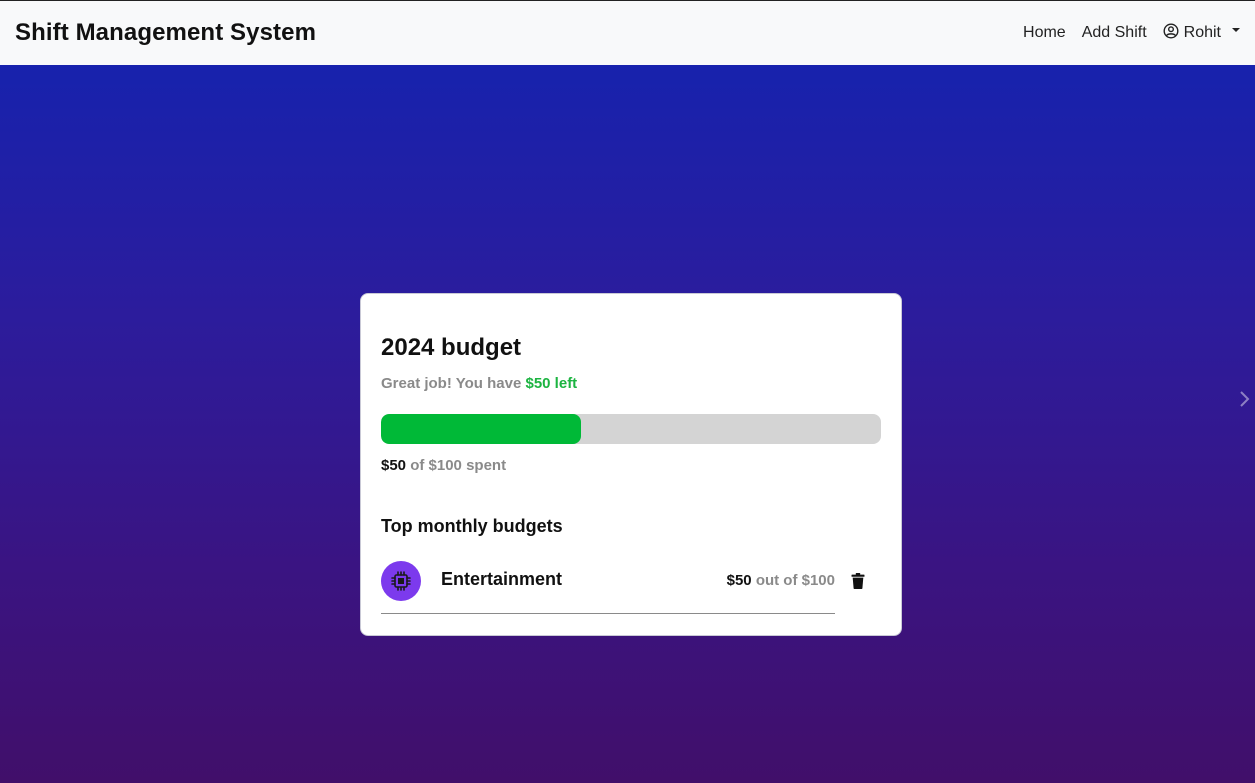 This screenshot has width=1255, height=783. Describe the element at coordinates (502, 579) in the screenshot. I see `budget-item-name: Entertainment` at that location.